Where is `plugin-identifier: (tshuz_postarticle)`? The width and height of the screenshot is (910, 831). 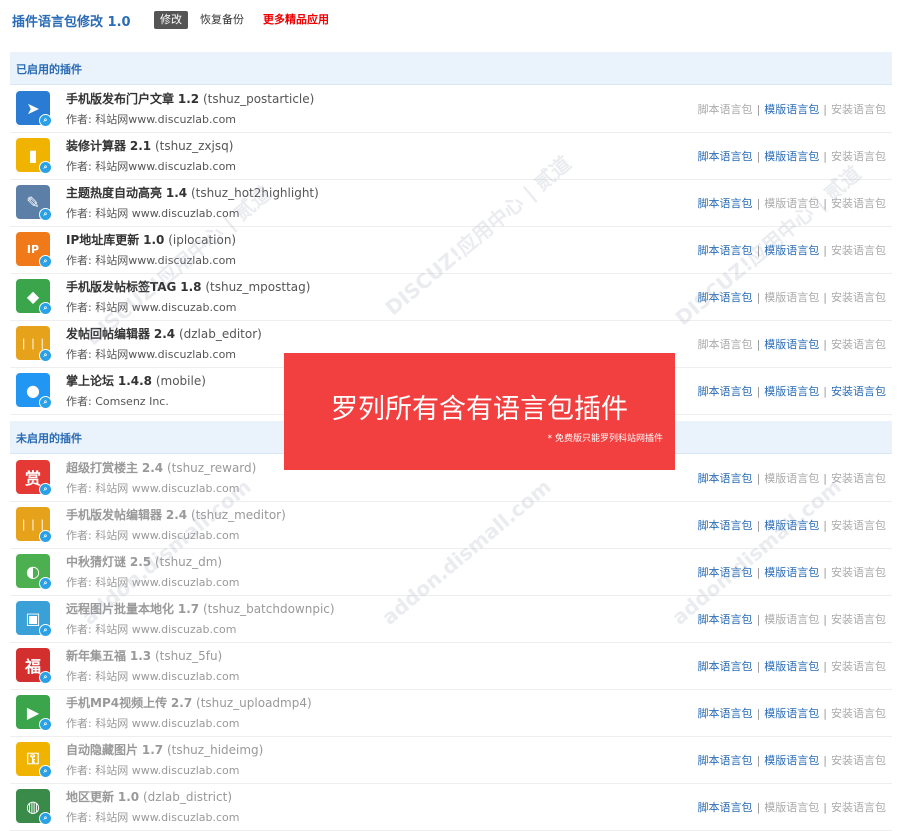 plugin-identifier: (tshuz_postarticle) is located at coordinates (258, 99).